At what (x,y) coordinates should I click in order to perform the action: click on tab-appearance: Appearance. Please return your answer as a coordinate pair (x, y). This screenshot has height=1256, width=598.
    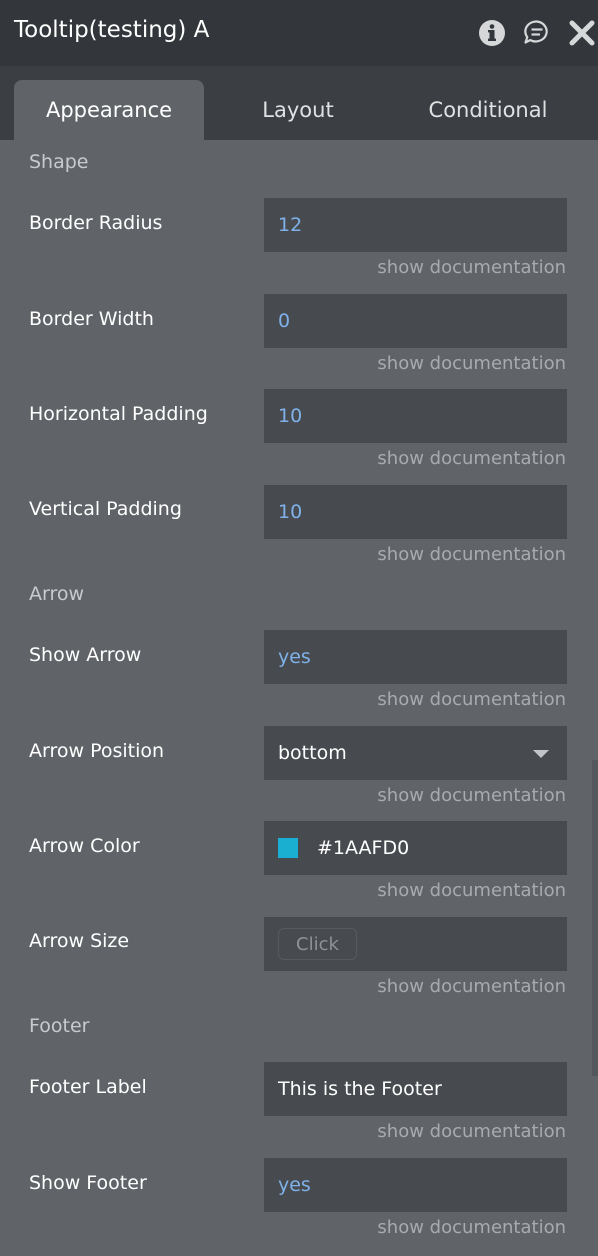
    Looking at the image, I should click on (109, 110).